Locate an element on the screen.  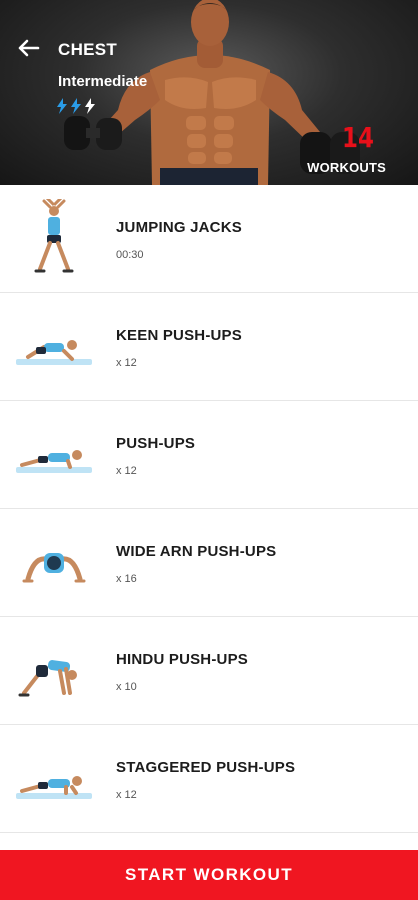
list-item: JUMPING JACKS 00:30 is located at coordinates (209, 239).